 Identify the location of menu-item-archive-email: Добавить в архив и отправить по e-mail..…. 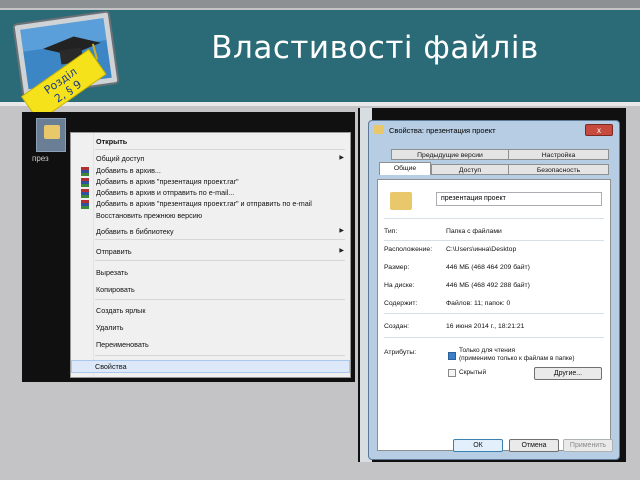
(210, 192).